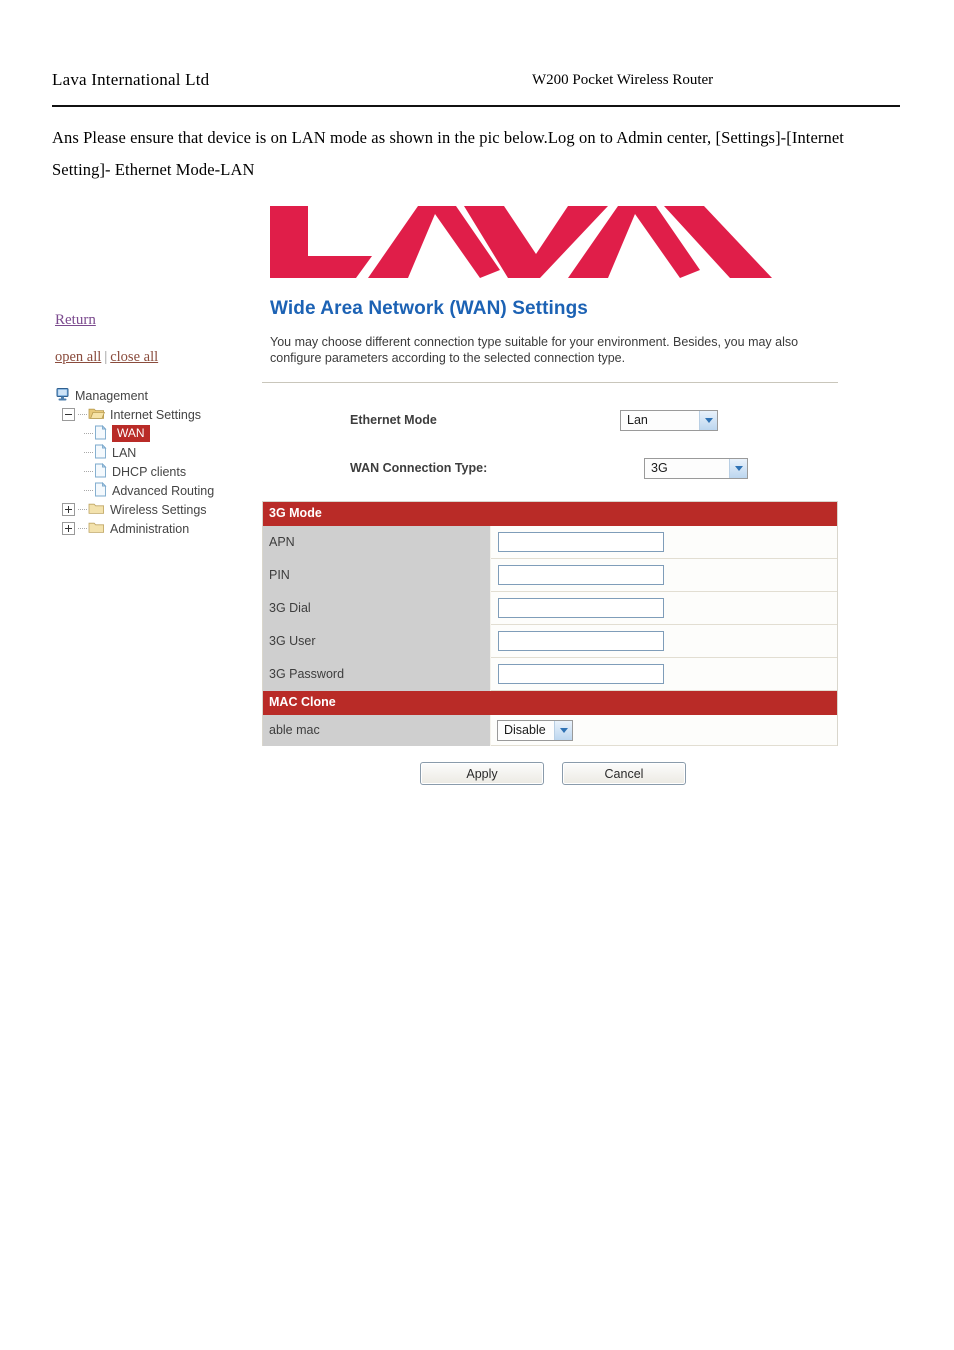 The width and height of the screenshot is (954, 1350). What do you see at coordinates (149, 471) in the screenshot?
I see `tree-item-label: DHCP clients` at bounding box center [149, 471].